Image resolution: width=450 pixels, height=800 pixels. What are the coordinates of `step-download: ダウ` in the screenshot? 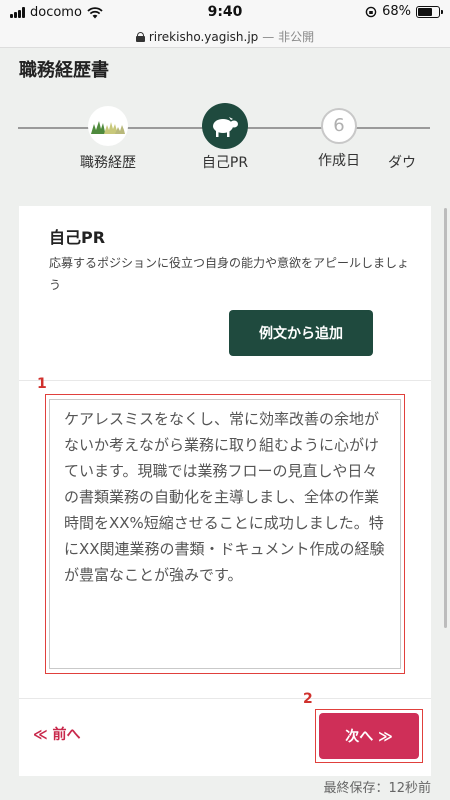 It's located at (418, 136).